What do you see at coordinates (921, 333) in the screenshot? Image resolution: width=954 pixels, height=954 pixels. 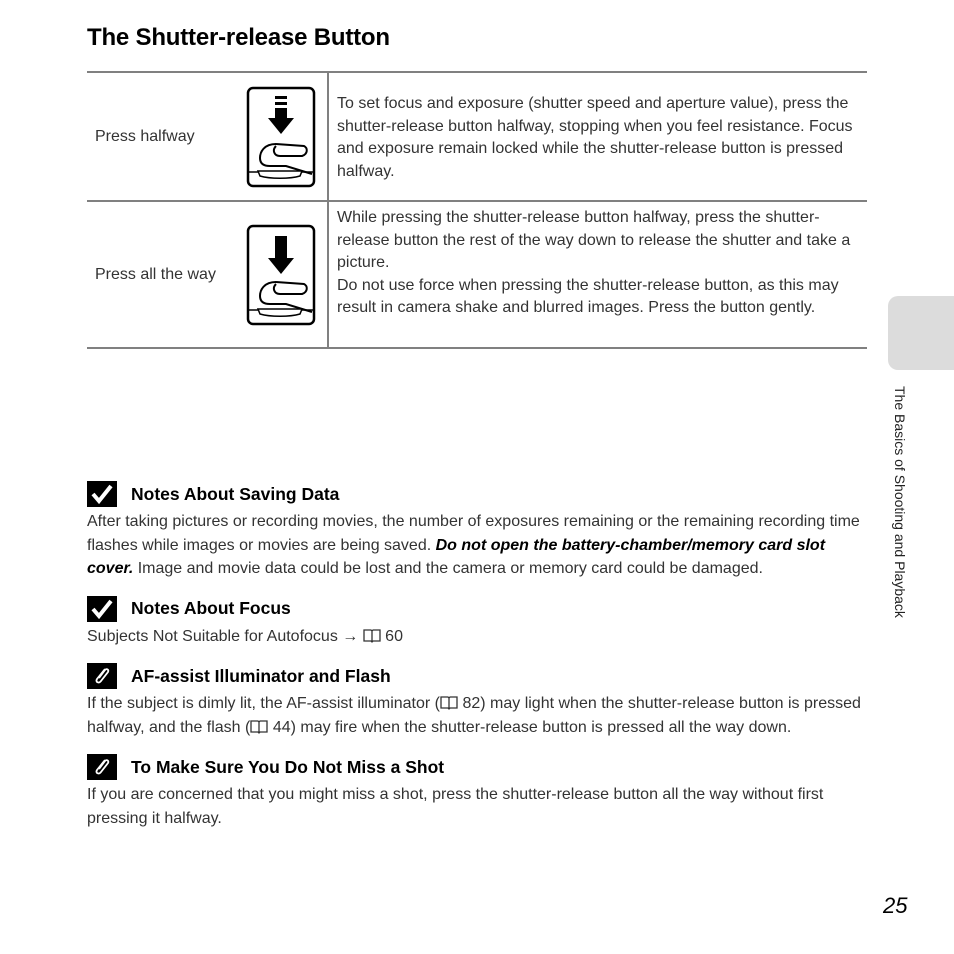 I see `chapter-tab` at bounding box center [921, 333].